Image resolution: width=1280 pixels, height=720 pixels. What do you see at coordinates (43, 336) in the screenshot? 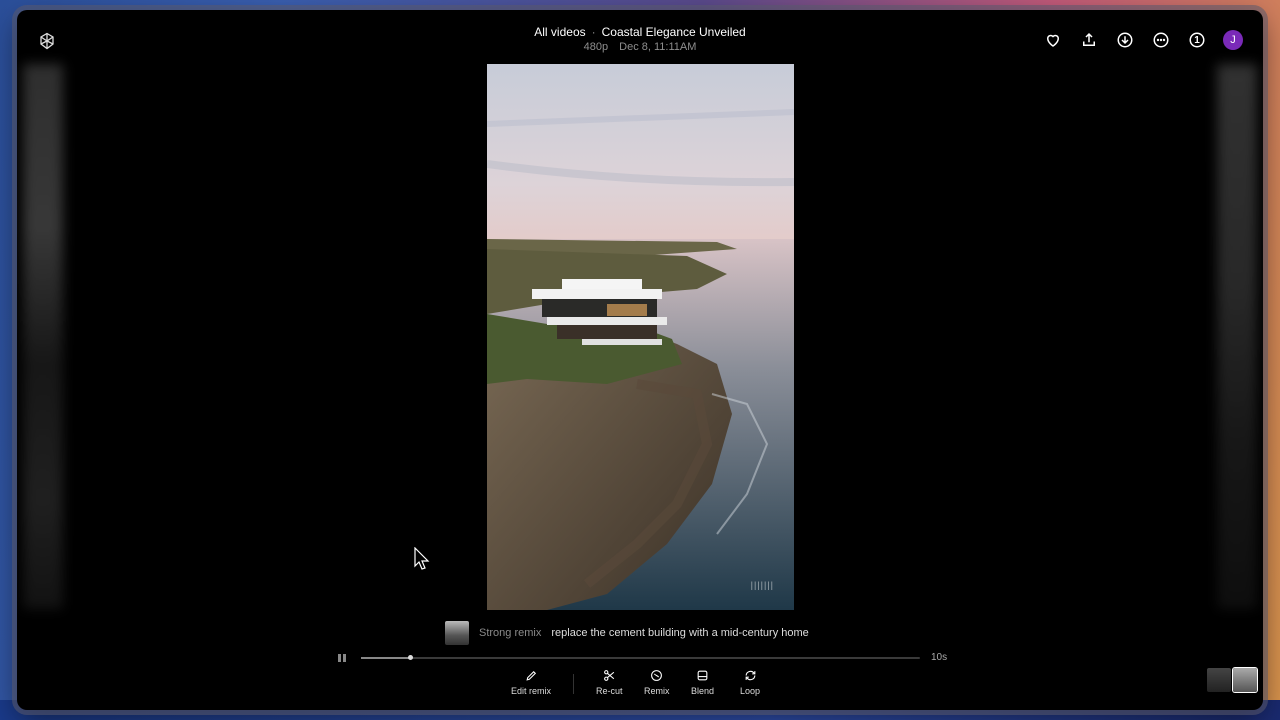
I see `previous-video-preview` at bounding box center [43, 336].